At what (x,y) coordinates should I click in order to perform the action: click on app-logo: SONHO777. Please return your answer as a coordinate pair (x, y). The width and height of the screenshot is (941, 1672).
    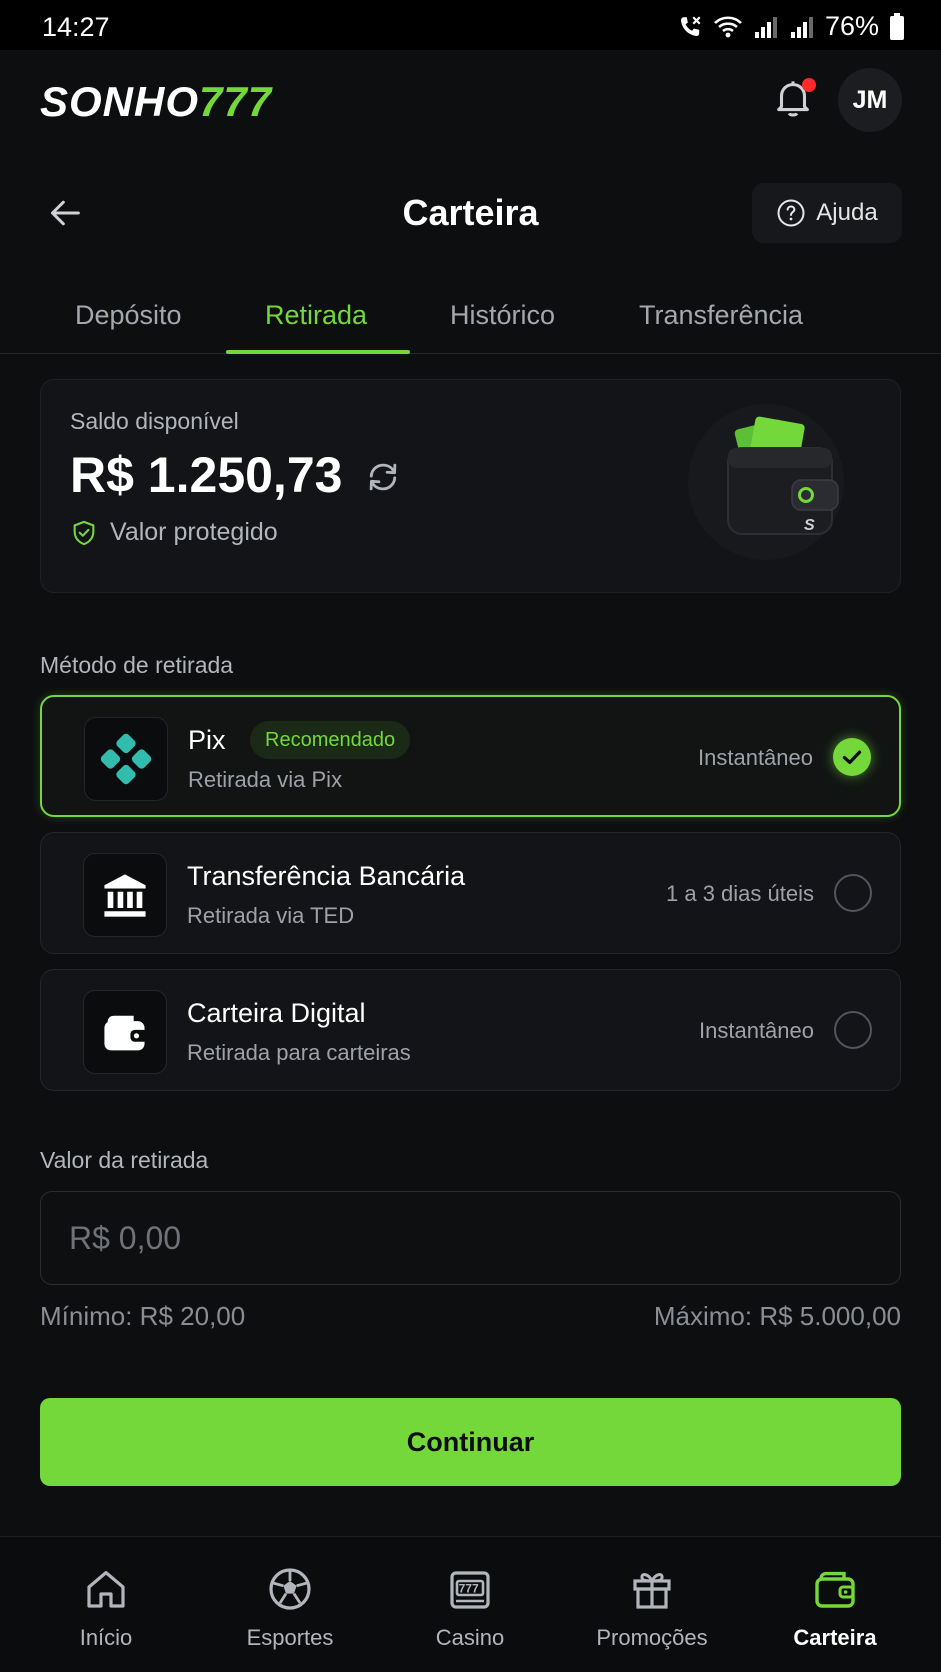
    Looking at the image, I should click on (156, 102).